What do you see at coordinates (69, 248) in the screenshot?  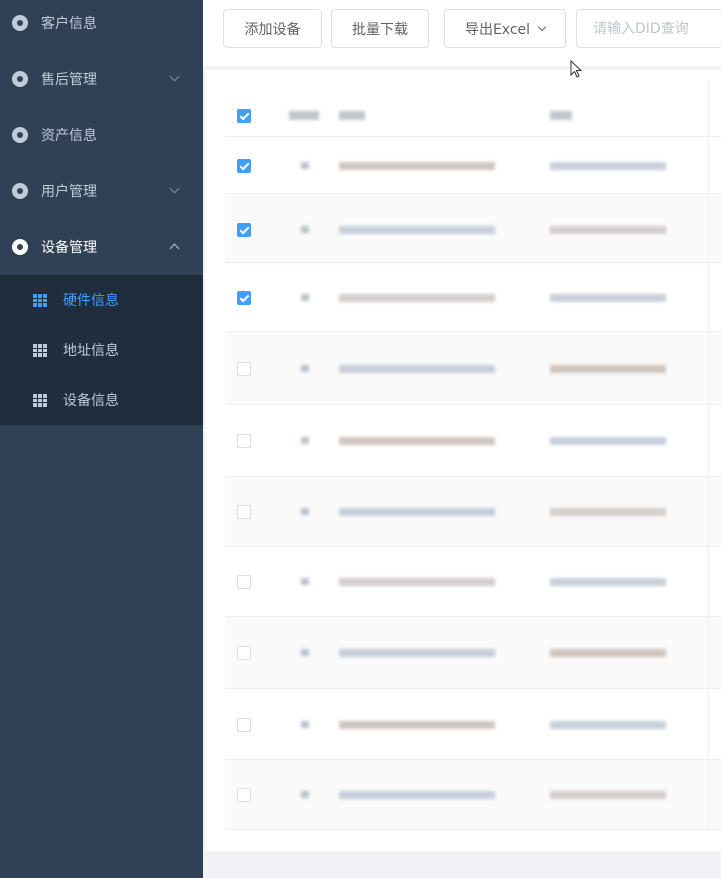 I see `menu-label: 设备管理` at bounding box center [69, 248].